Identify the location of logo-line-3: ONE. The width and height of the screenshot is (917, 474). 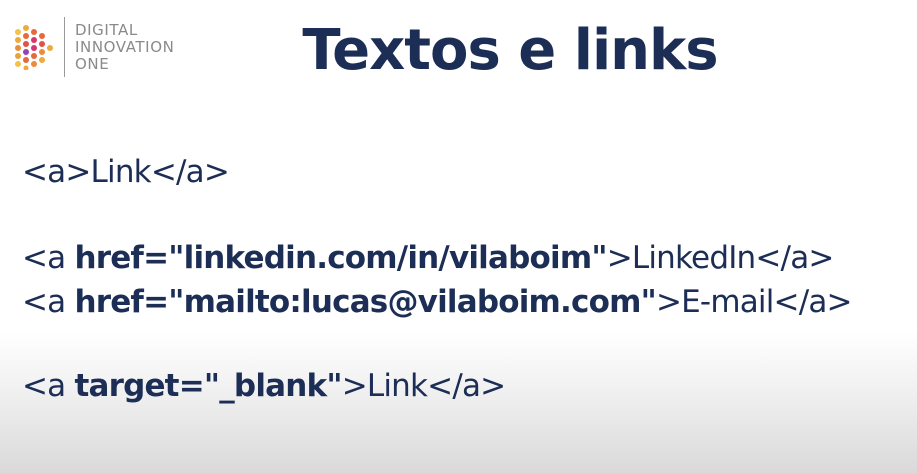
(92, 63).